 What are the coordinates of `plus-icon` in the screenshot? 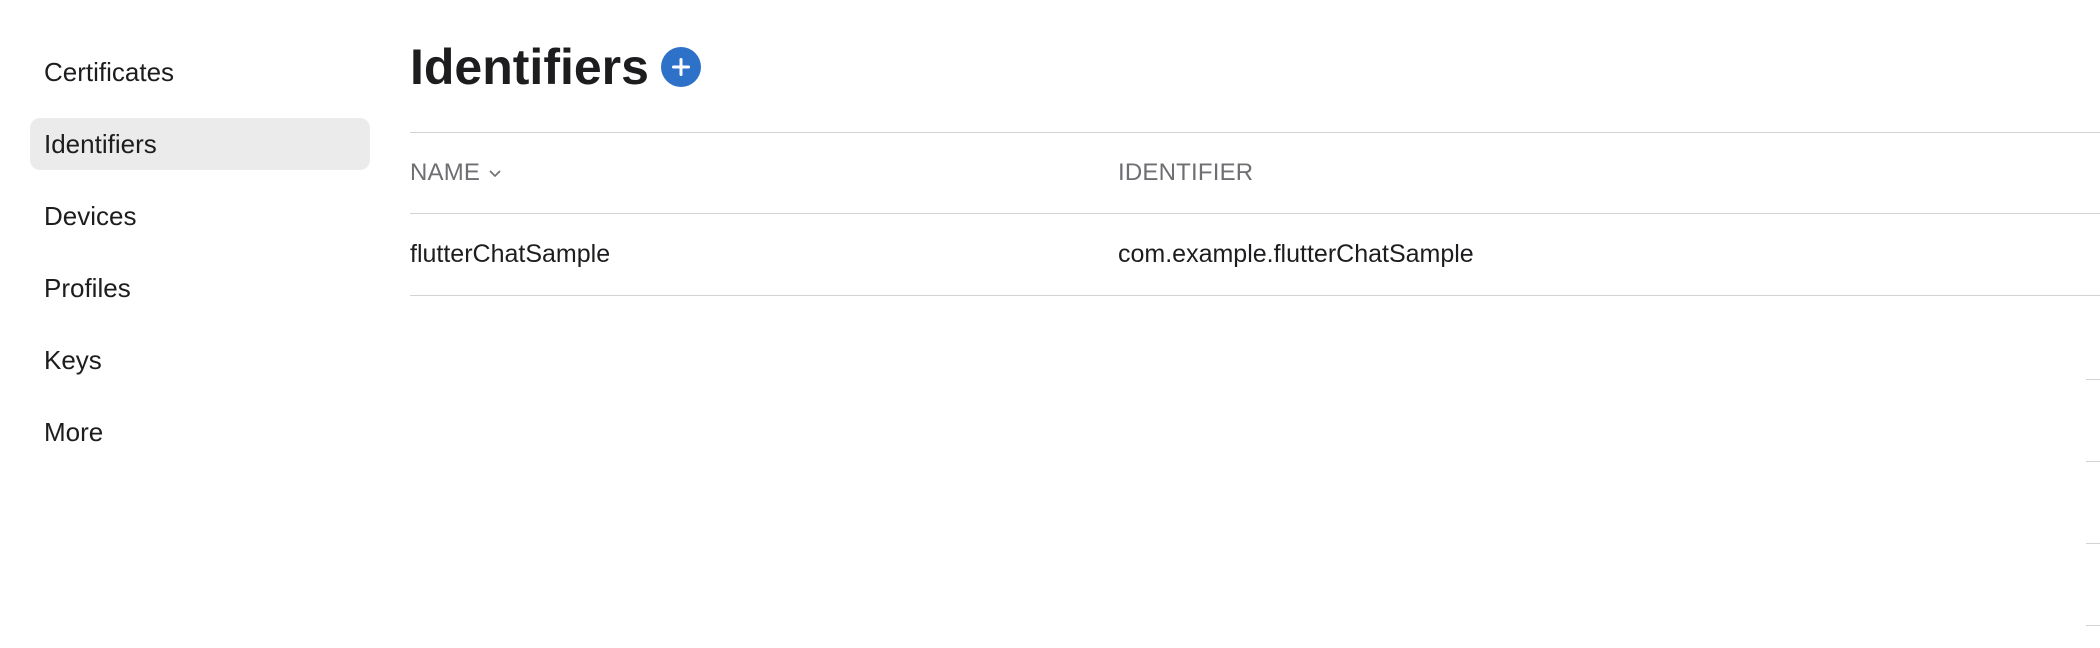 It's located at (680, 67).